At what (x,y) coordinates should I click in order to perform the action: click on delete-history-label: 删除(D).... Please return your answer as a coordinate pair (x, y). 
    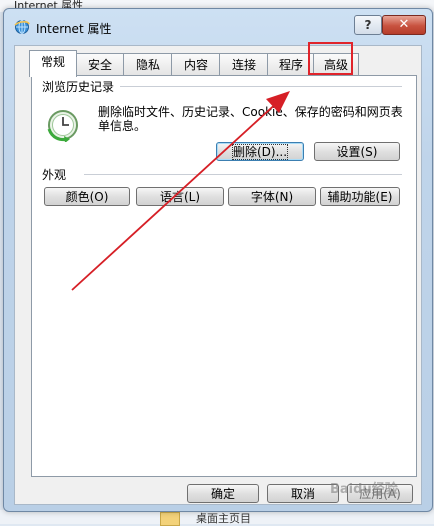
    Looking at the image, I should click on (260, 152).